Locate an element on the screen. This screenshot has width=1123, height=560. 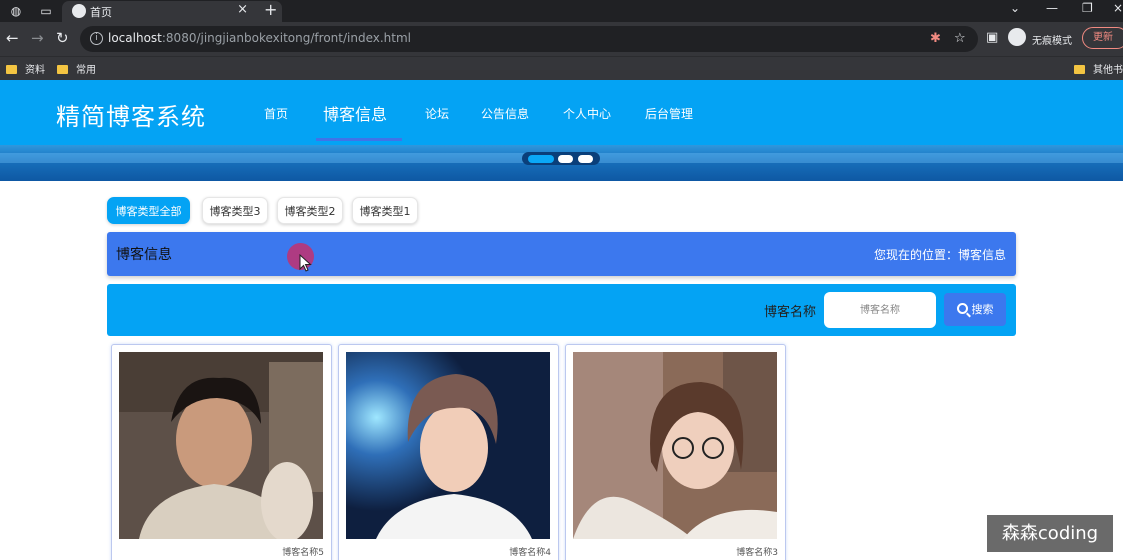
search-panel: 博客名称 搜索 is located at coordinates (561, 310).